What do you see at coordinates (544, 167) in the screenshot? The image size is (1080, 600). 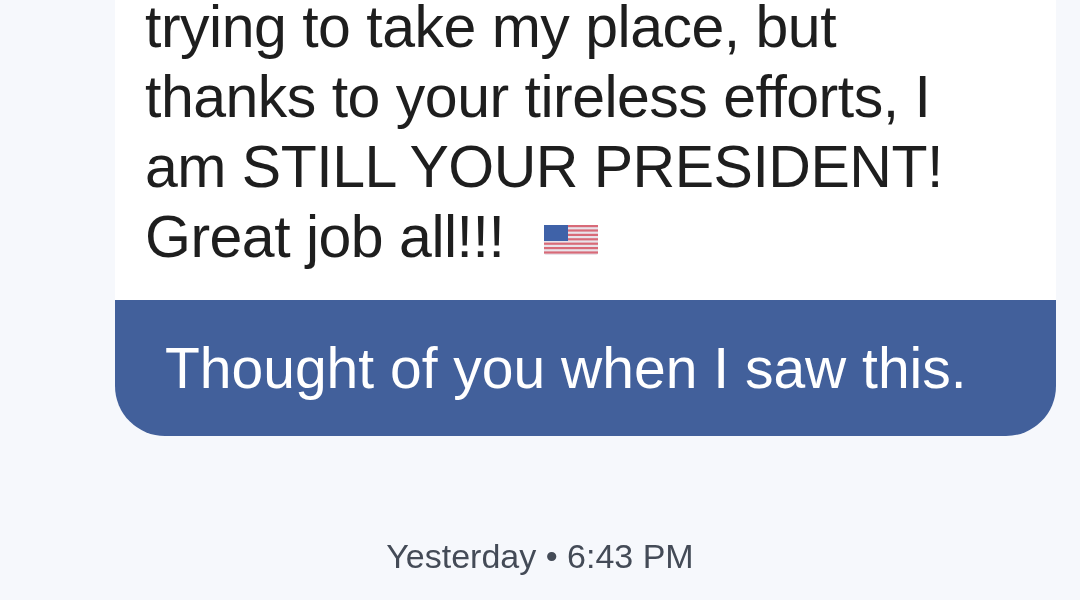 I see `post-text-line: am STILL YOUR PRESIDENT!` at bounding box center [544, 167].